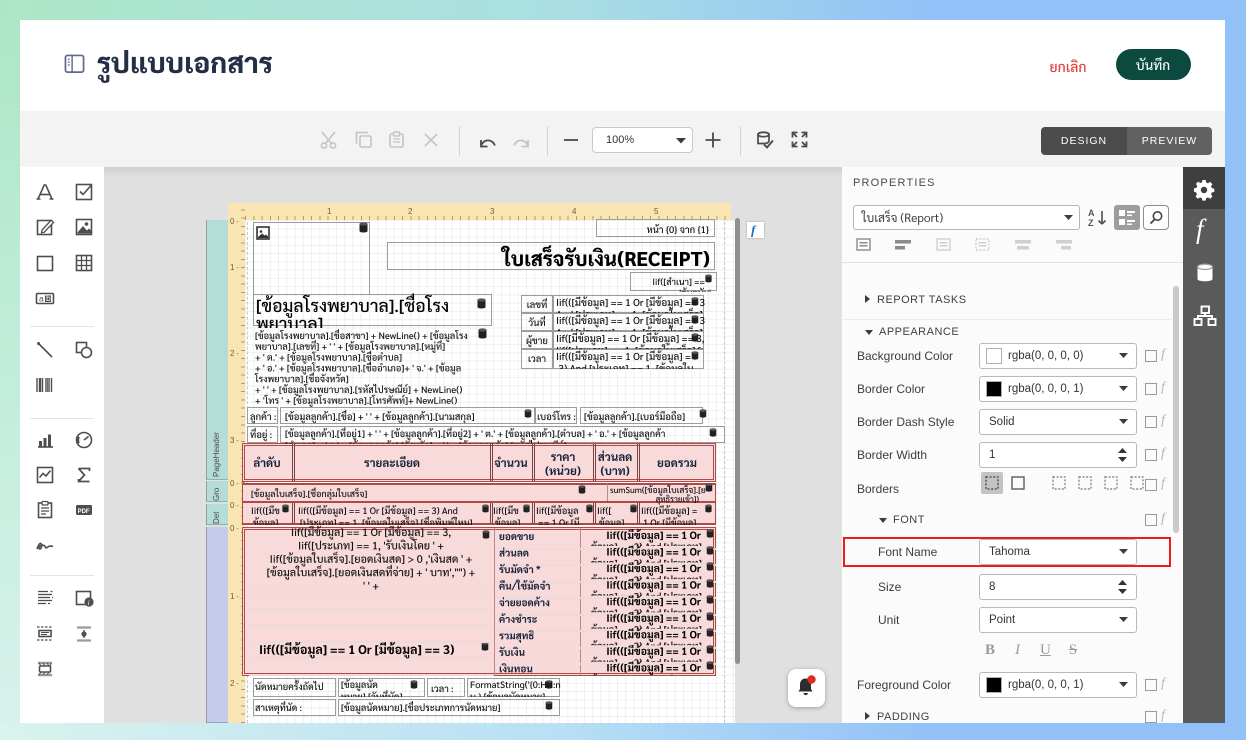 The height and width of the screenshot is (740, 1246). What do you see at coordinates (1091, 213) in the screenshot?
I see `svg-text: A` at bounding box center [1091, 213].